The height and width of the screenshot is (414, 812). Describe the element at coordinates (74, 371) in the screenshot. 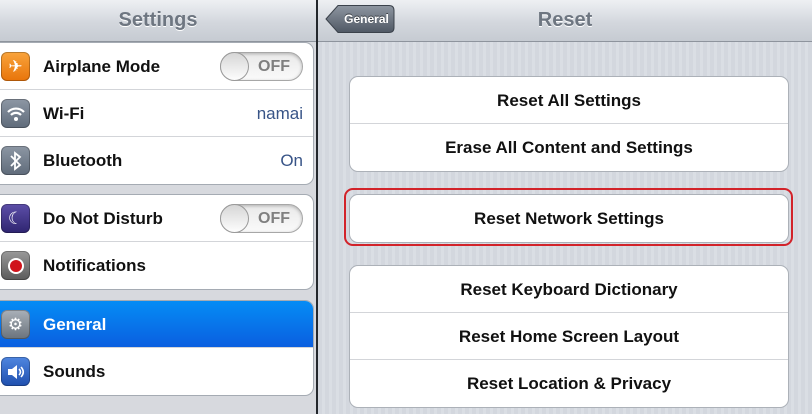

I see `row-label: Sounds` at that location.